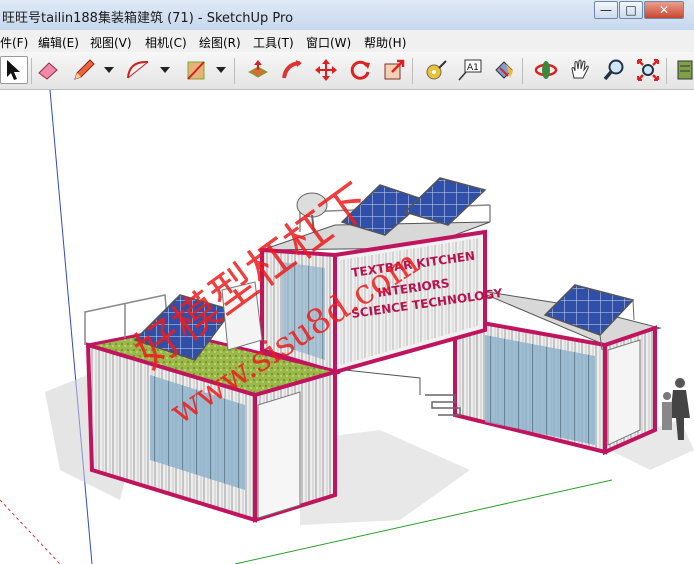 This screenshot has width=694, height=564. I want to click on text-tool-label: A1, so click(473, 68).